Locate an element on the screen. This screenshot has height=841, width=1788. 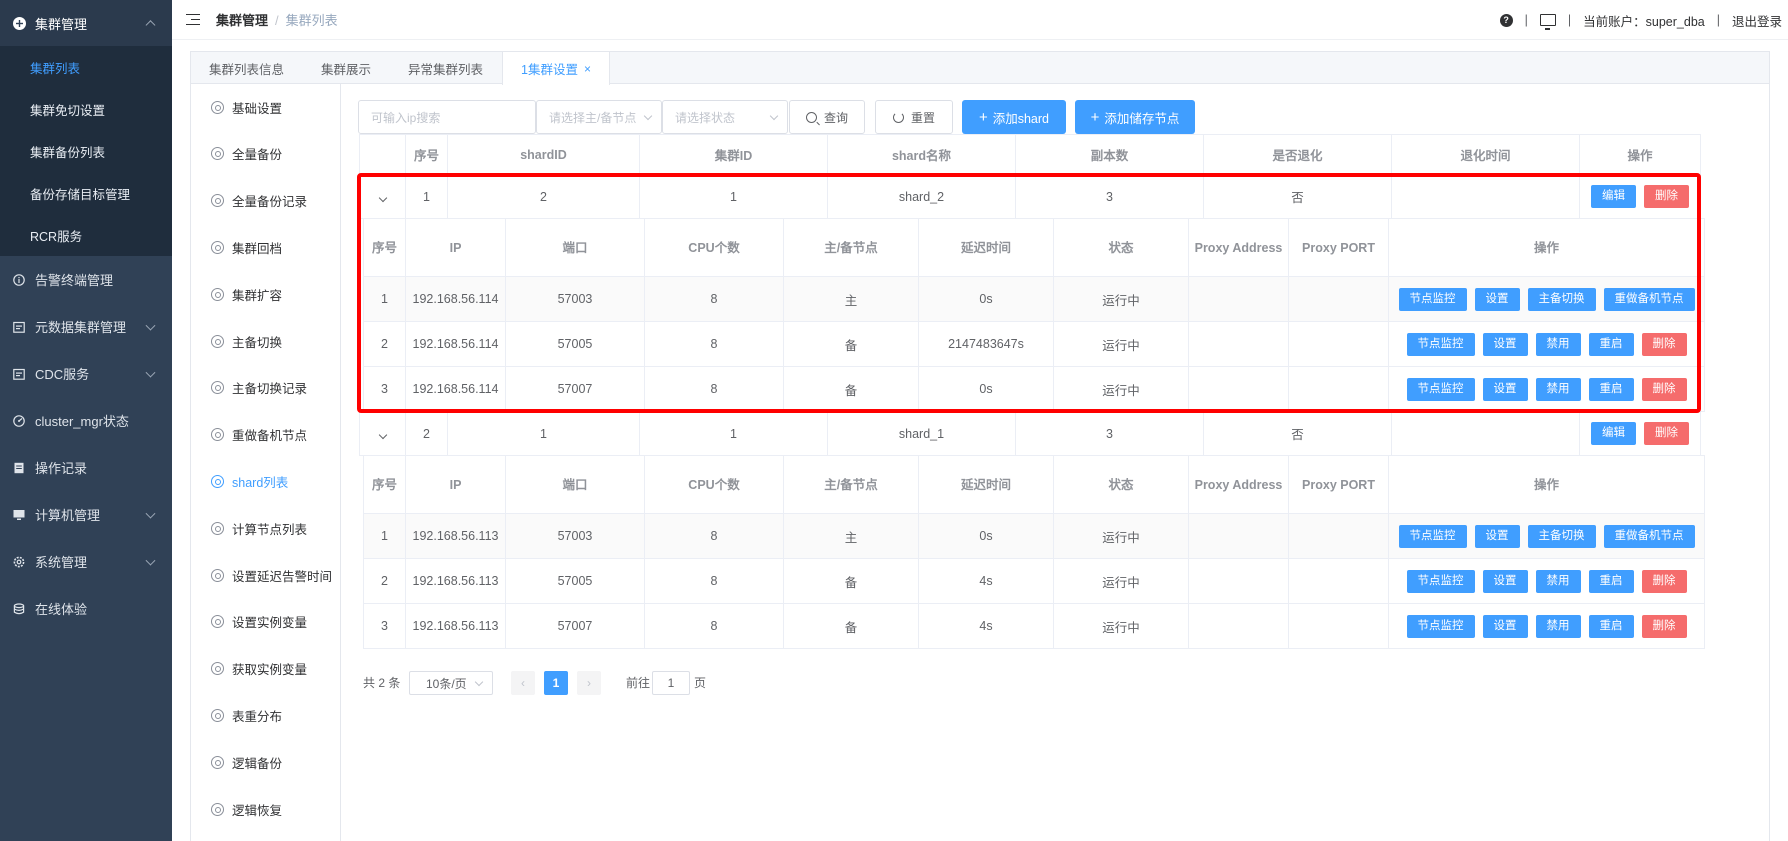
subnav-item-10: 设置延迟告警时间 is located at coordinates (271, 575).